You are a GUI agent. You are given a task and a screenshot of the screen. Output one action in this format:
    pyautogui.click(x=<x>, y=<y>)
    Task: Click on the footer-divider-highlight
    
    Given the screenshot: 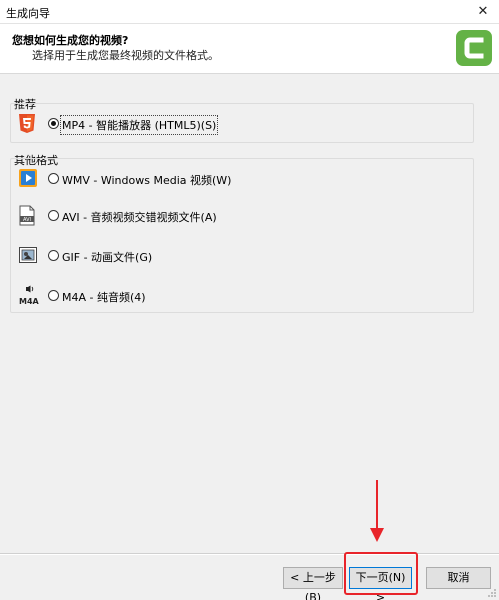 What is the action you would take?
    pyautogui.click(x=249, y=554)
    